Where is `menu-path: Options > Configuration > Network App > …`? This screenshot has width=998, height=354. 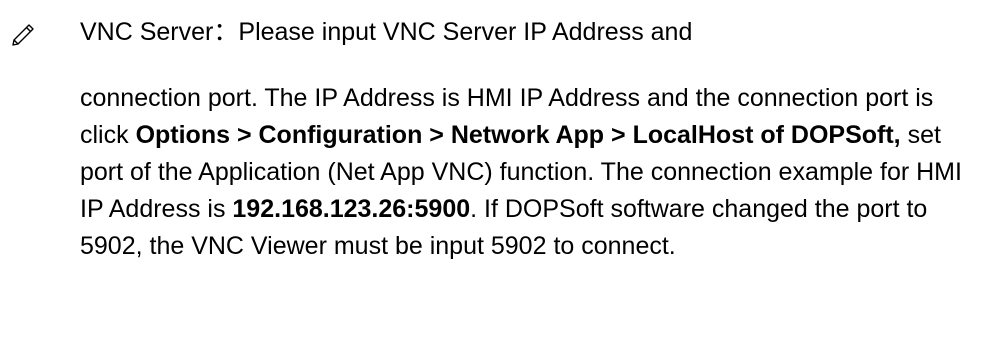
menu-path: Options > Configuration > Network App > … is located at coordinates (518, 135).